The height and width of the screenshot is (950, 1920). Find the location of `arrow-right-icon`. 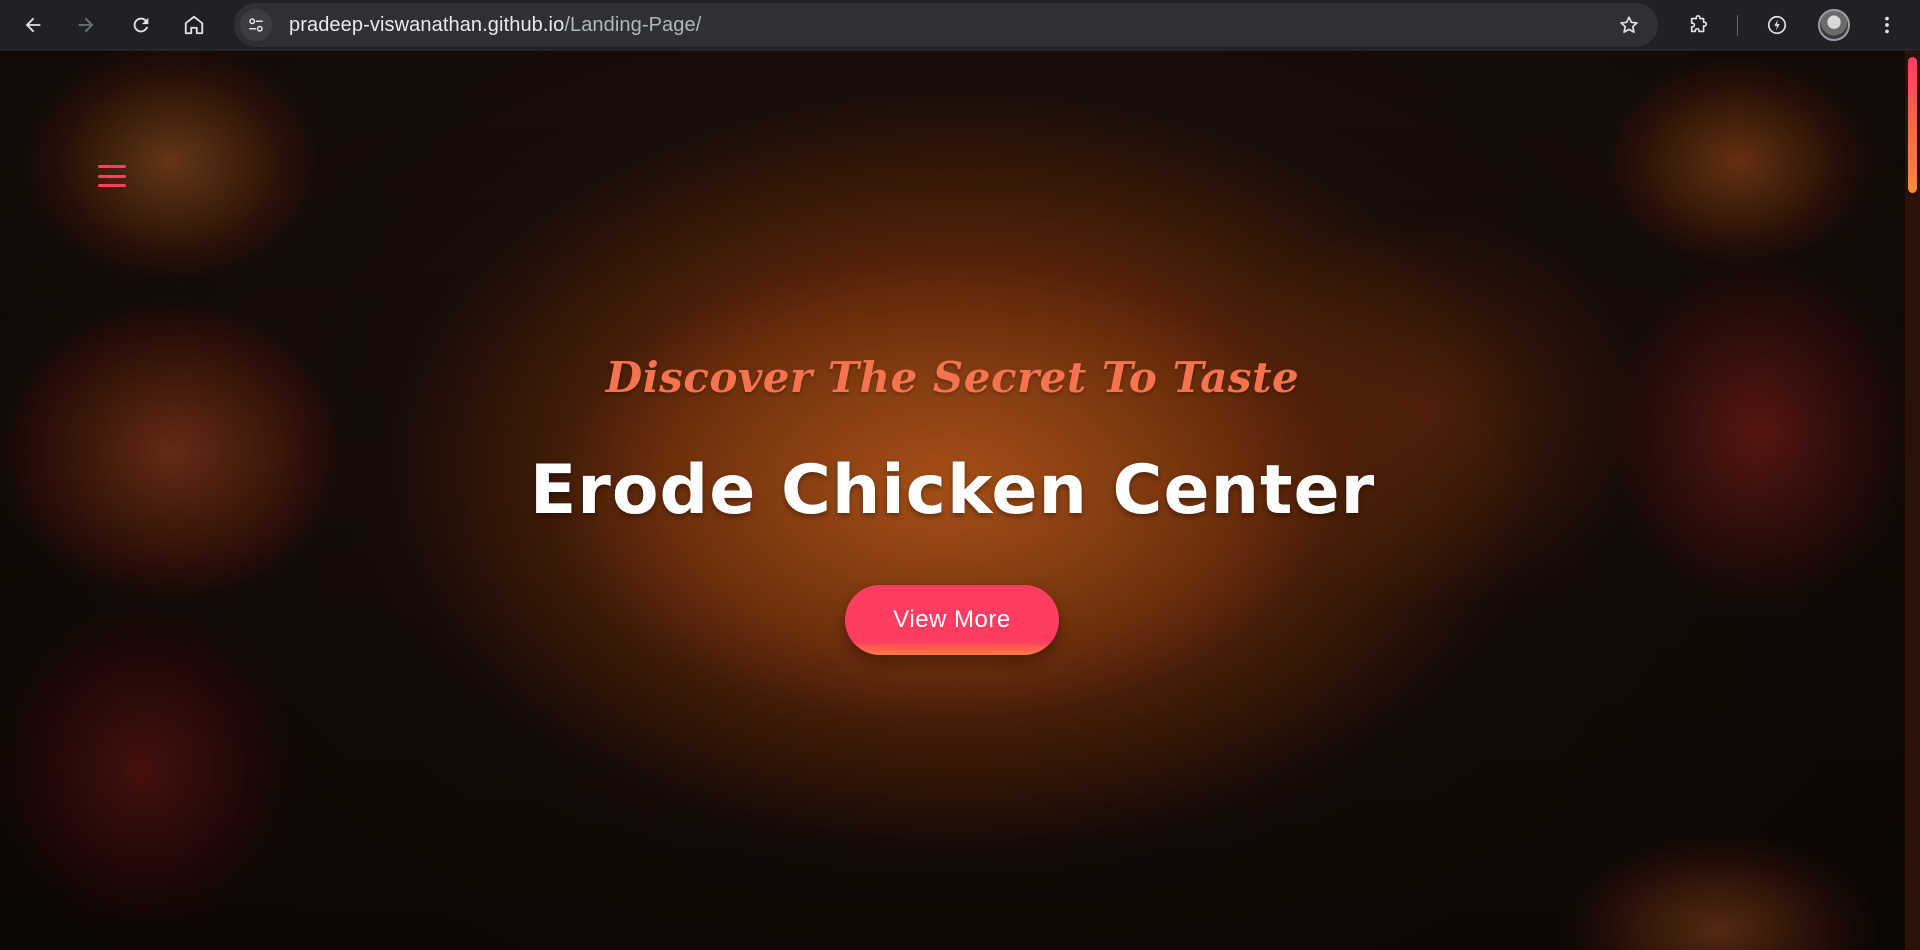

arrow-right-icon is located at coordinates (86, 25).